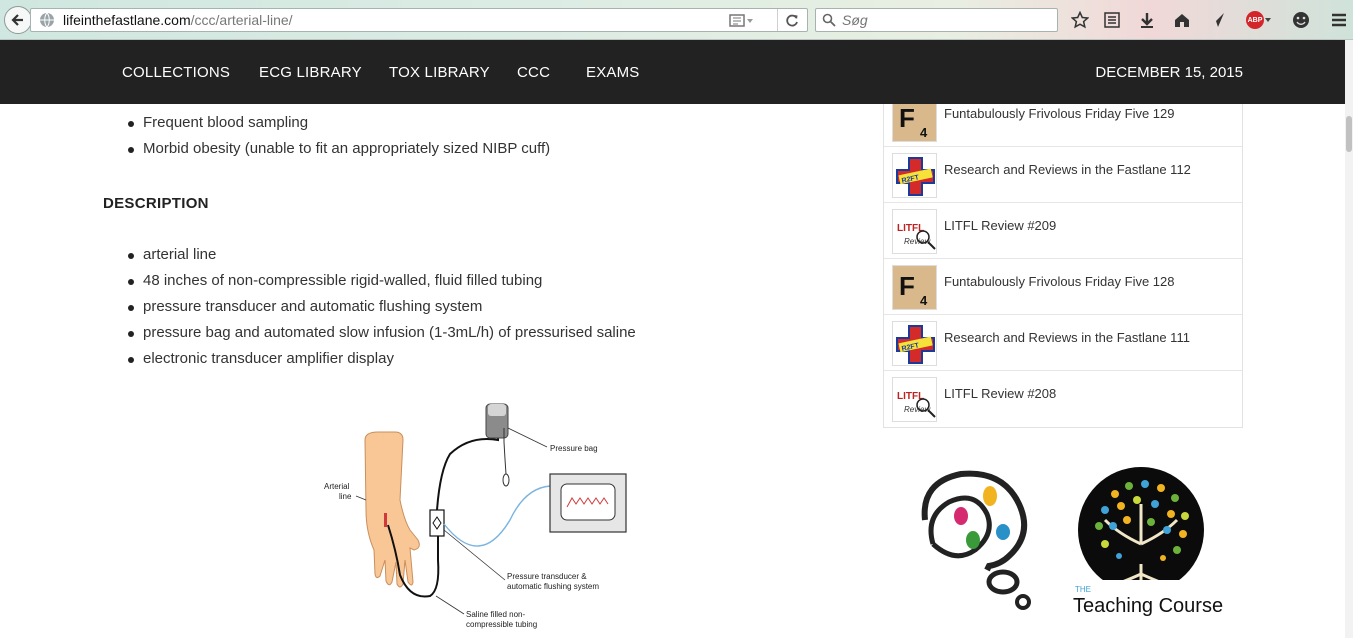  Describe the element at coordinates (613, 72) in the screenshot. I see `nav-exams: EXAMS` at that location.